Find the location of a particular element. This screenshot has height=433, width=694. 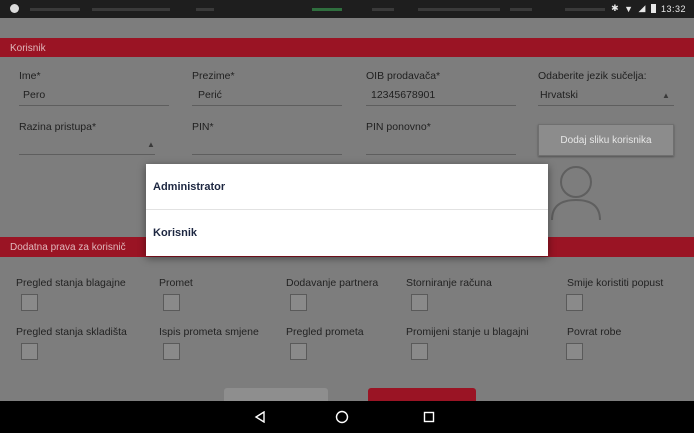

section-header-user: Korisnik is located at coordinates (347, 47).